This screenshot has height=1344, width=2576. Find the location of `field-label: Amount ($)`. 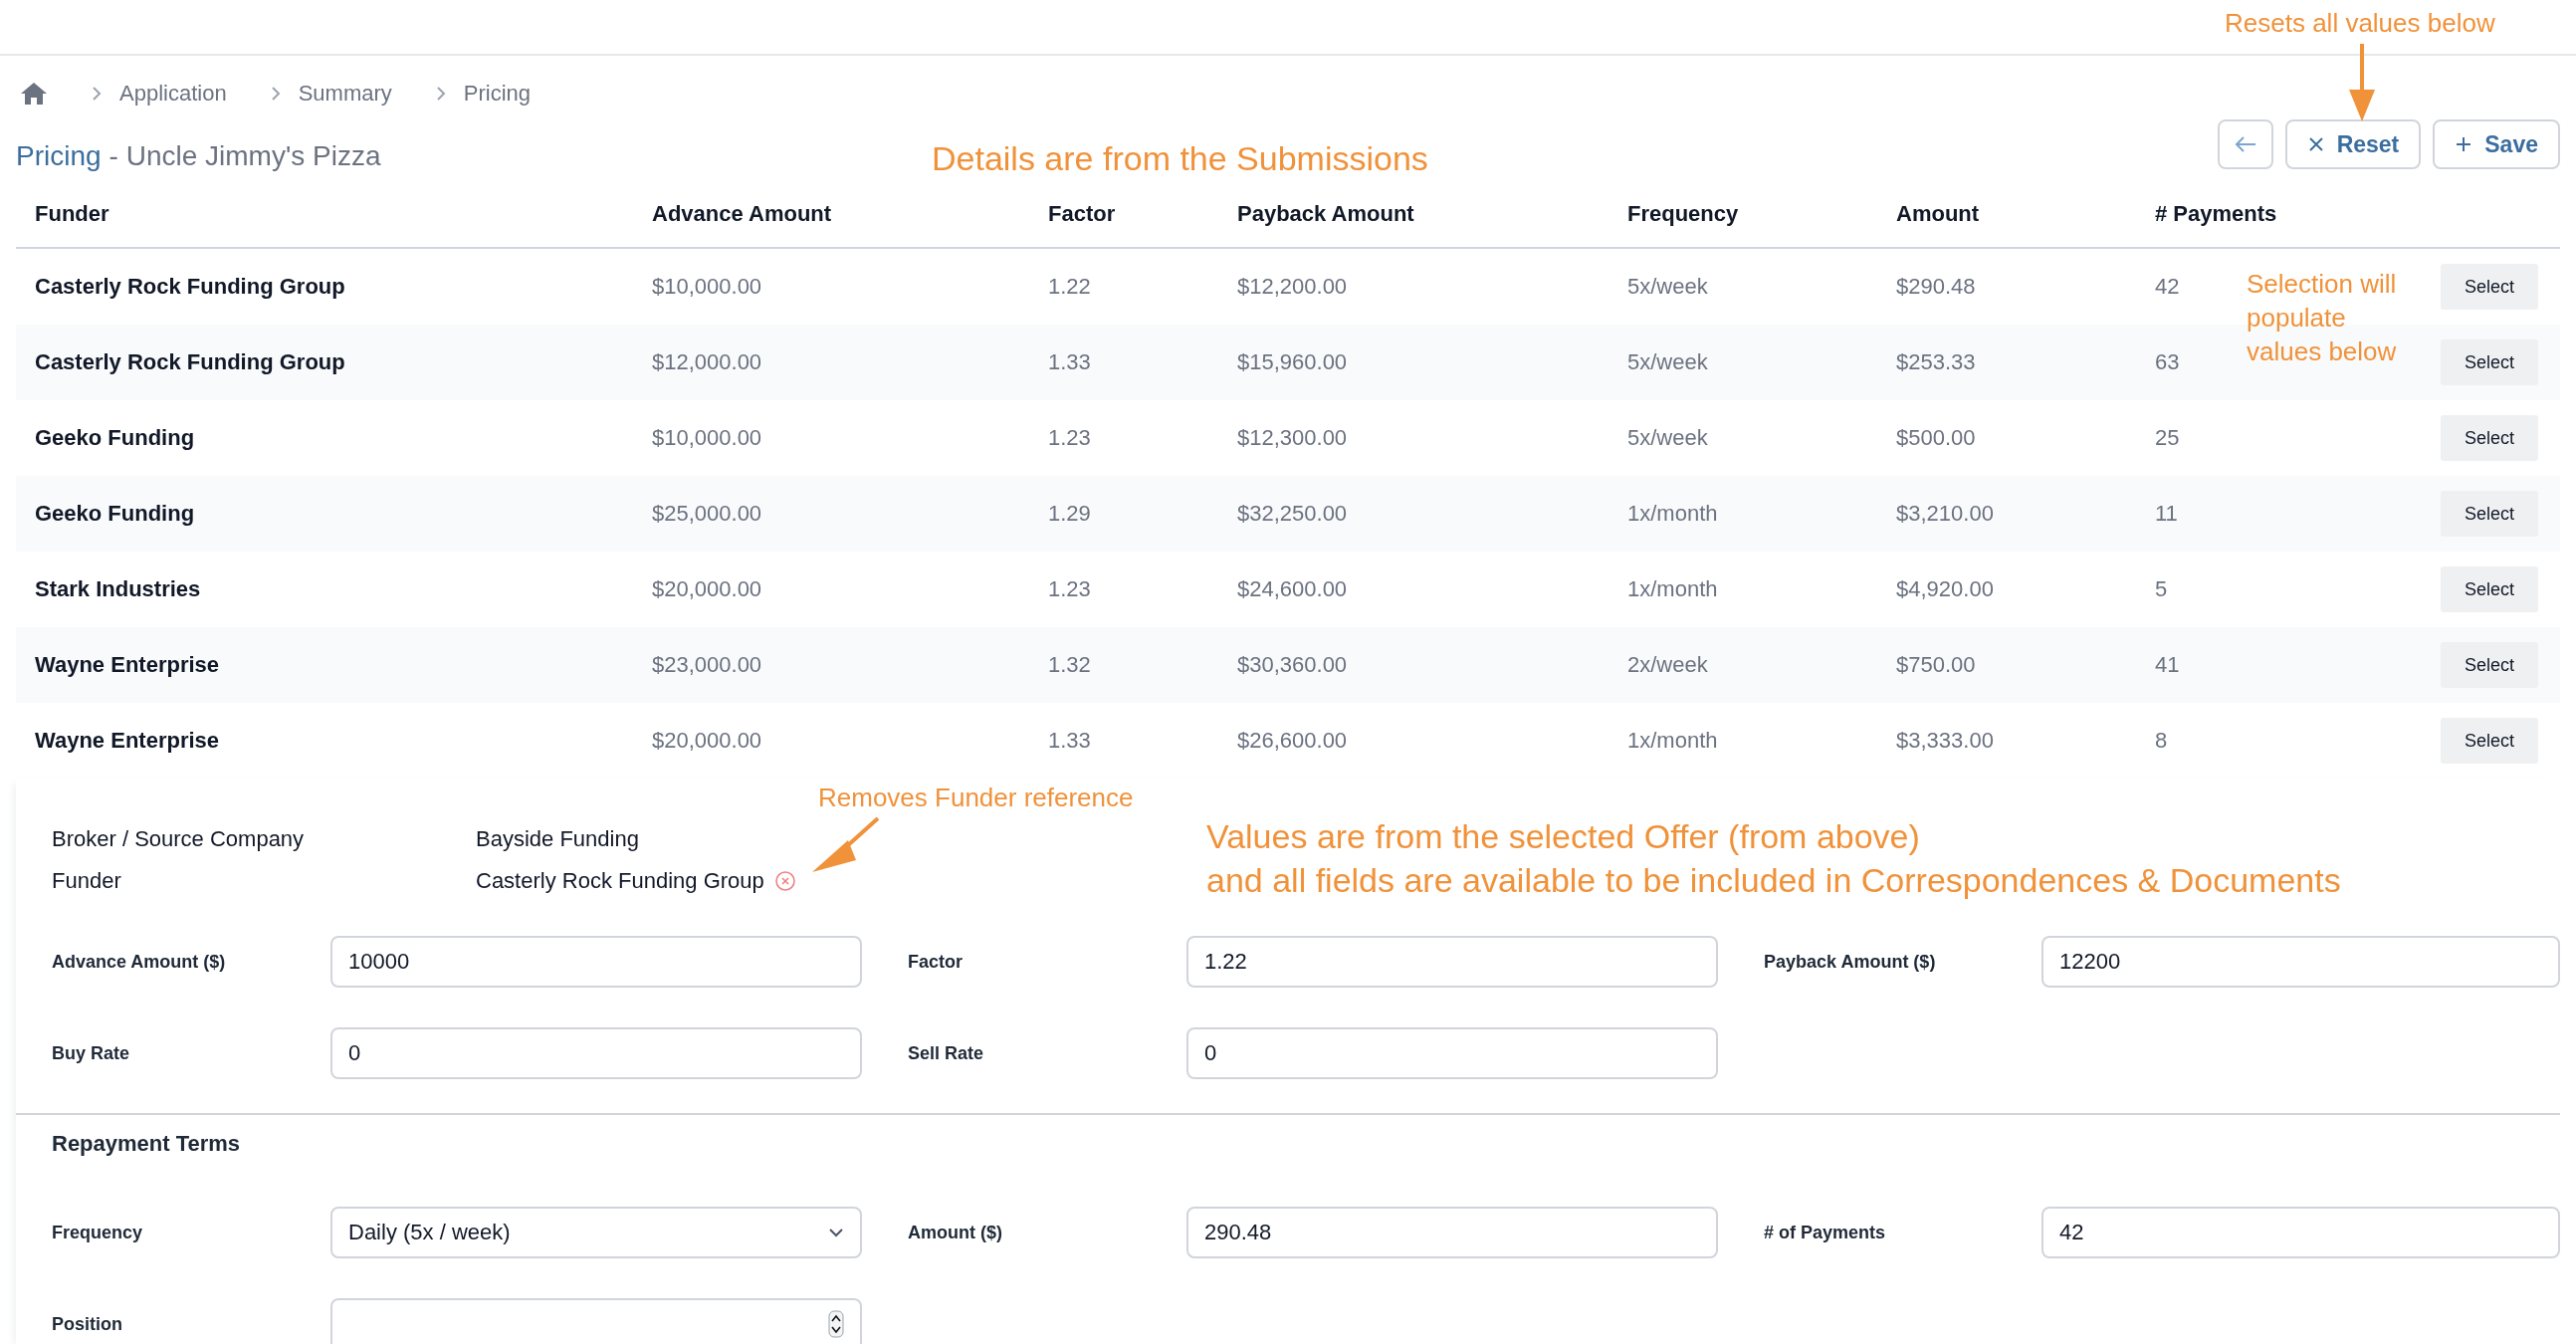

field-label: Amount ($) is located at coordinates (955, 1233).